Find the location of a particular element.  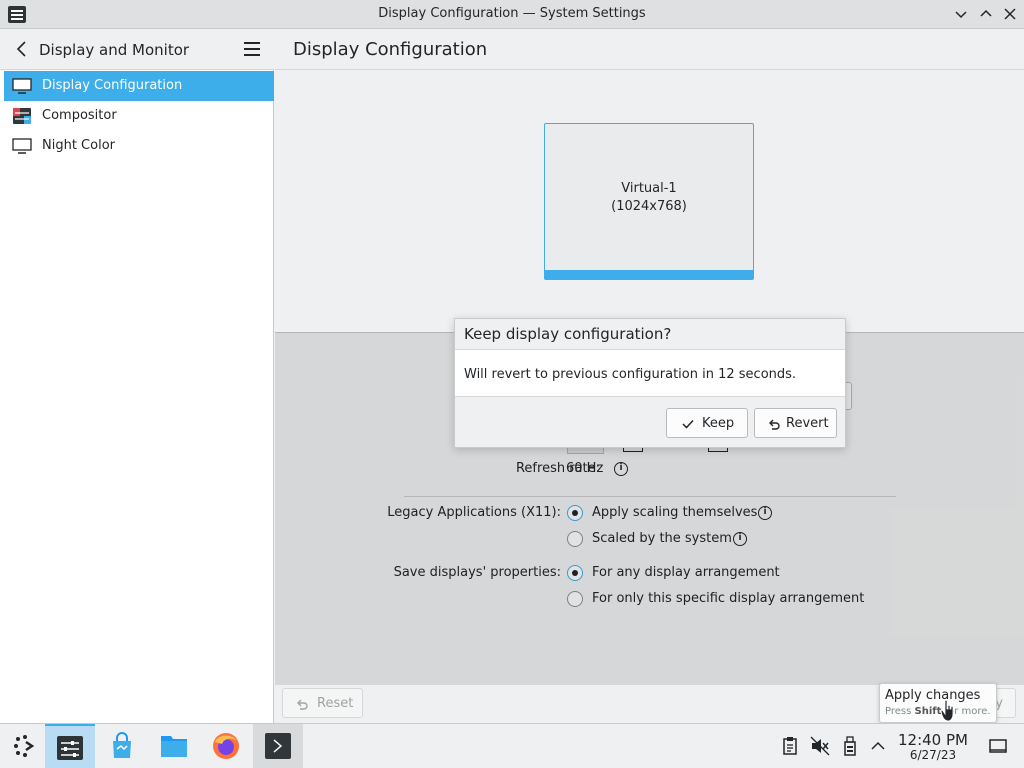

output-name: Virtual-1 is located at coordinates (649, 188).